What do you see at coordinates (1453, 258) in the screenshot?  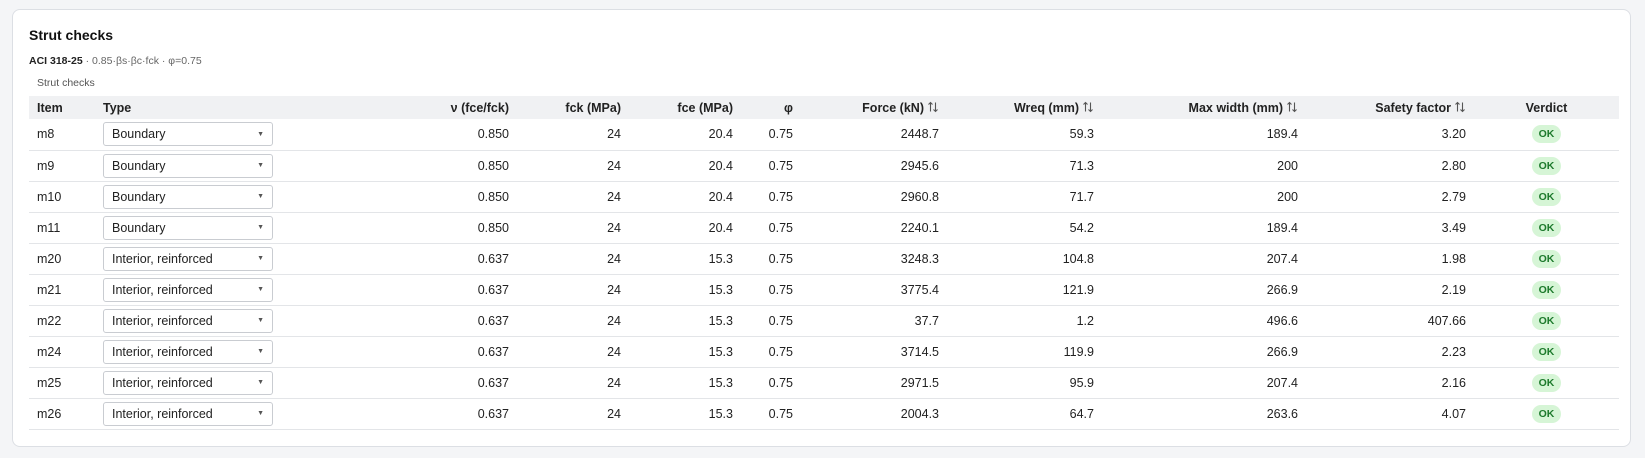 I see `cell-safety-factor: 1.98` at bounding box center [1453, 258].